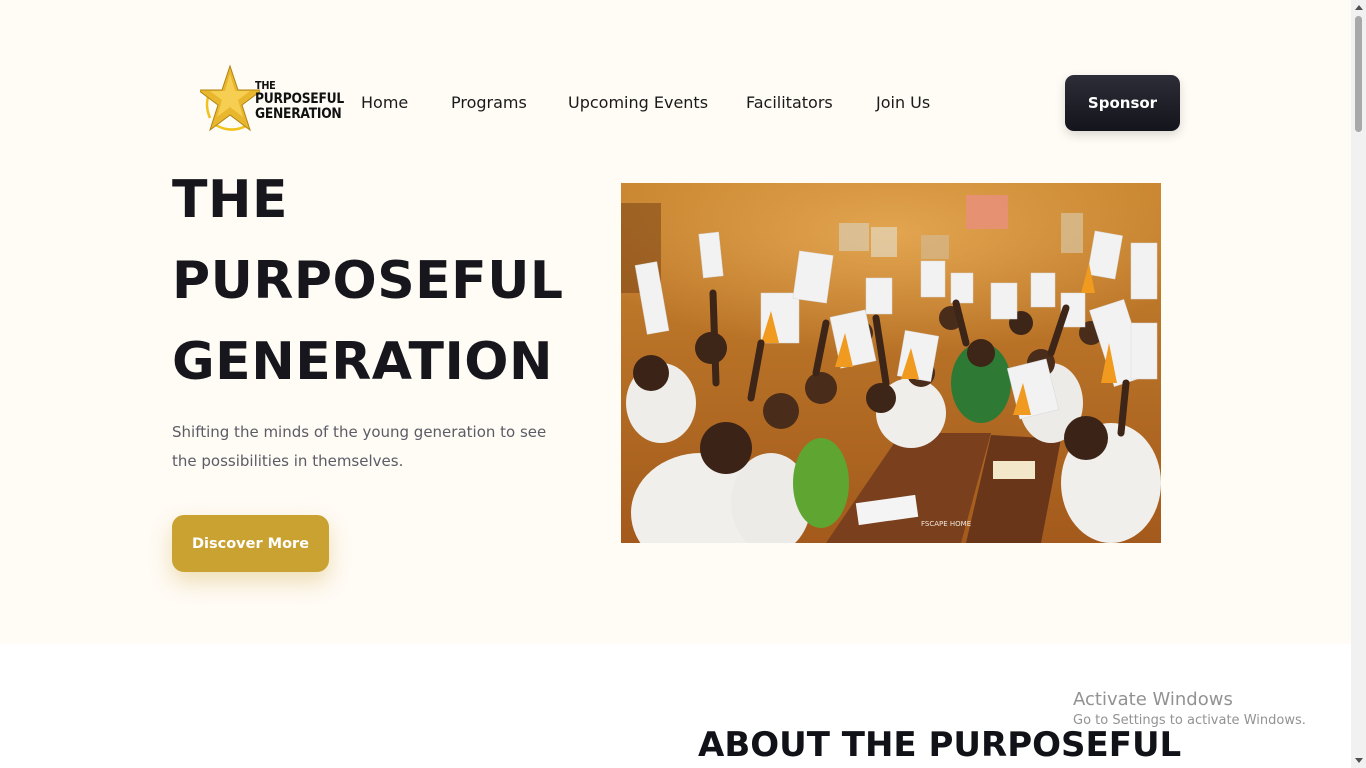 This screenshot has height=768, width=1366. Describe the element at coordinates (1359, 760) in the screenshot. I see `scroll-down-arrow-icon` at that location.